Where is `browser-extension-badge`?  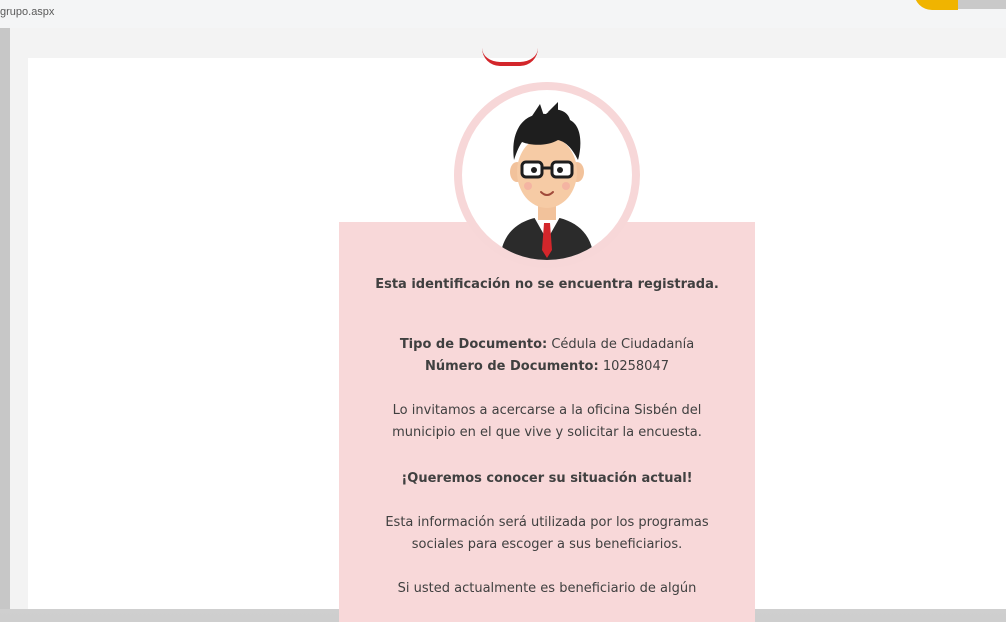
browser-extension-badge is located at coordinates (936, 5).